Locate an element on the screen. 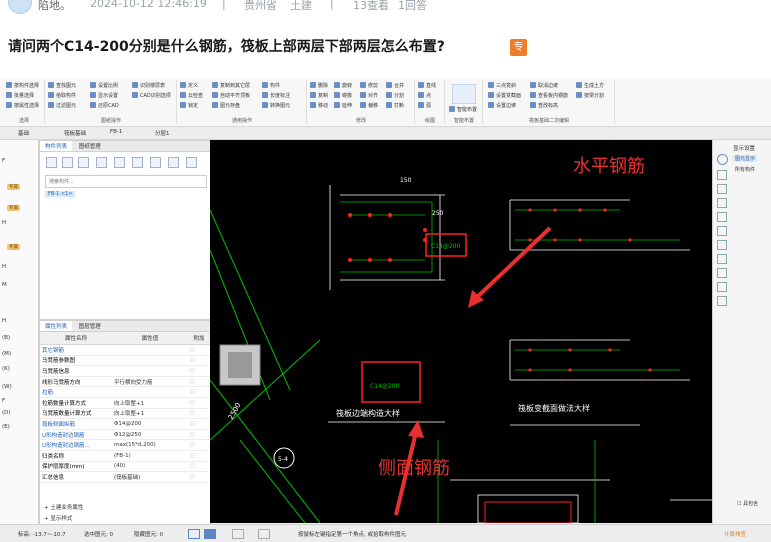  layer-copy-icon is located at coordinates (101, 162).